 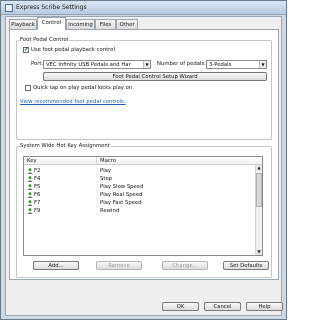 What do you see at coordinates (222, 306) in the screenshot?
I see `cancel-button: Cancel` at bounding box center [222, 306].